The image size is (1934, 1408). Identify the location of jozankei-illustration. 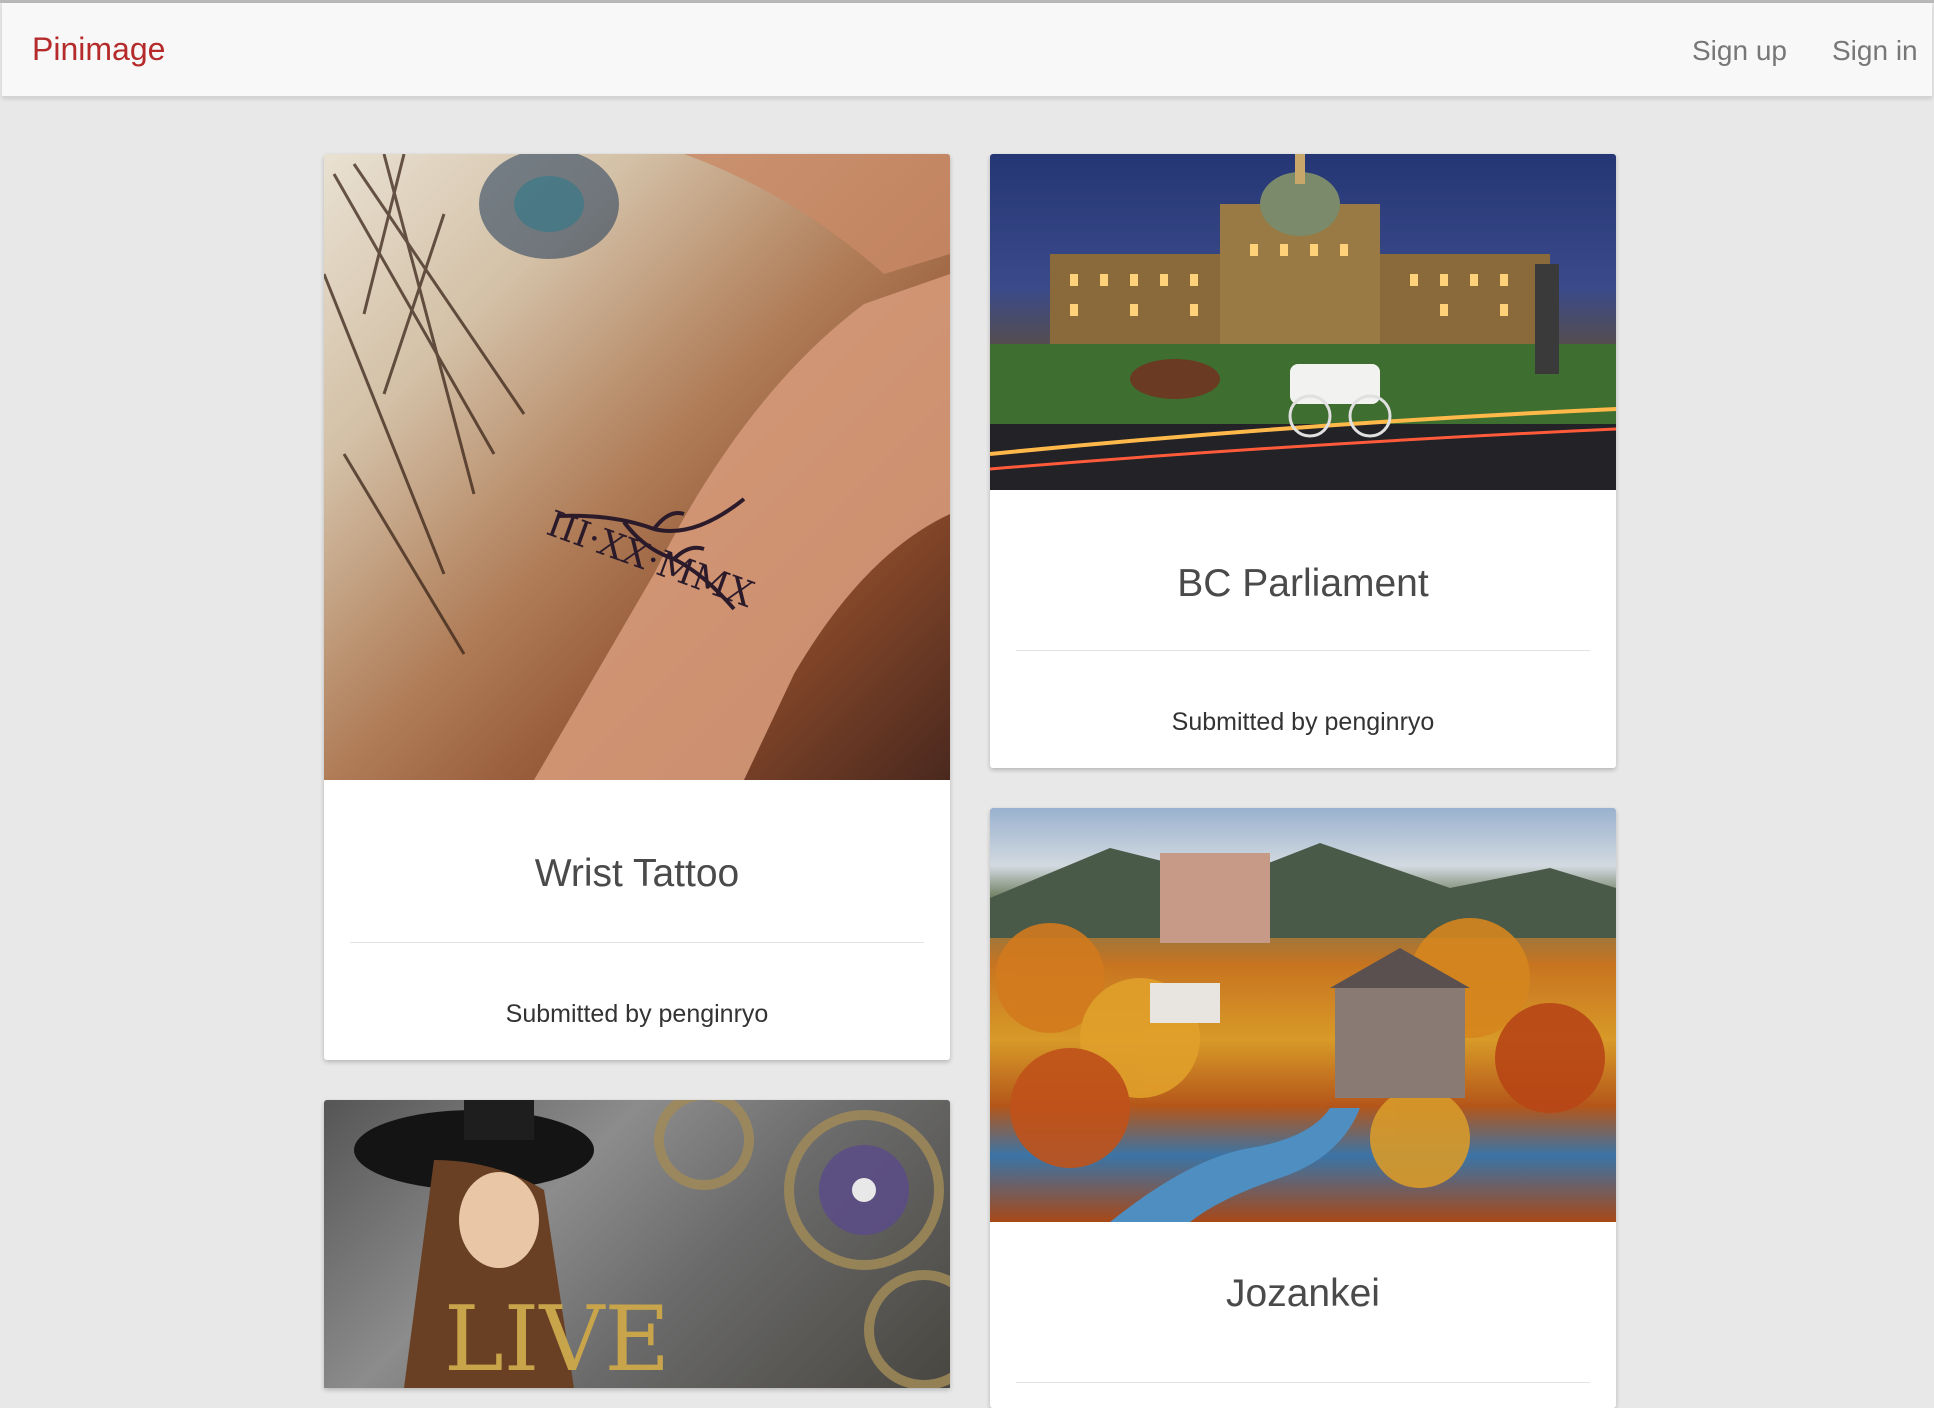
(1303, 1032).